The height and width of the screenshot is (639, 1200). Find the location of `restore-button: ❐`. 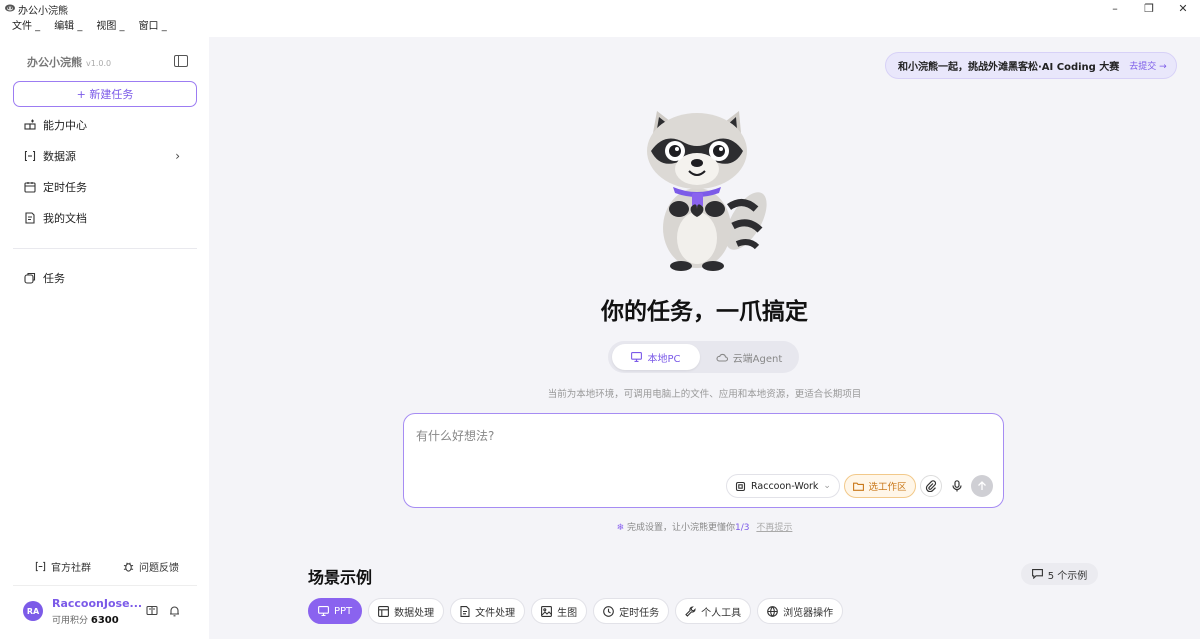

restore-button: ❐ is located at coordinates (1149, 8).